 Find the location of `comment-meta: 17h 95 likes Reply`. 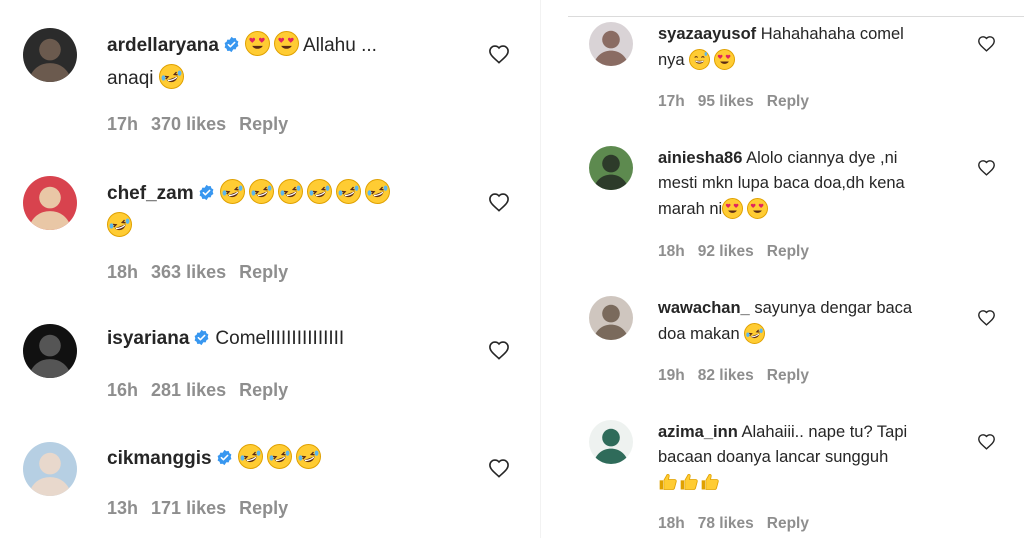

comment-meta: 17h 95 likes Reply is located at coordinates (740, 102).